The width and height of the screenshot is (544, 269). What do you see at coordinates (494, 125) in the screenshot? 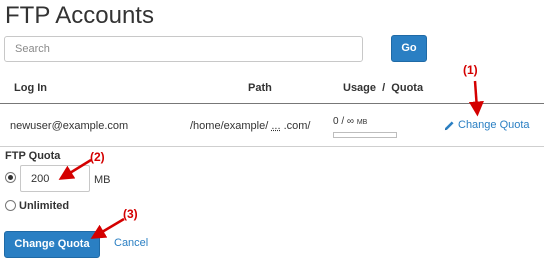
I see `change-quota-link-label: Change Quota` at bounding box center [494, 125].